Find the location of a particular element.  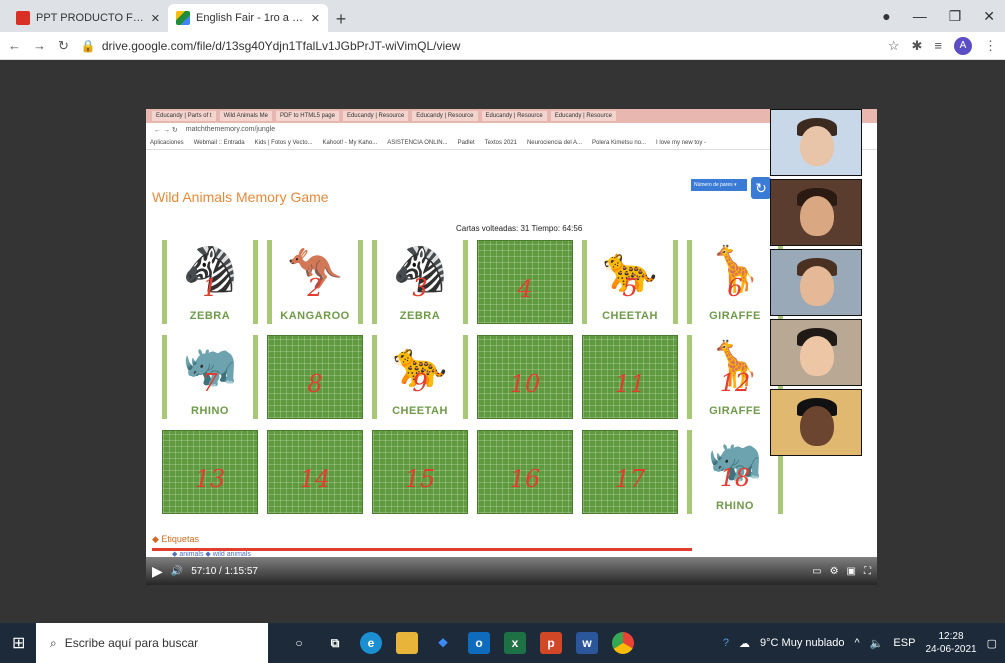

memory-card: 8 is located at coordinates (315, 377).